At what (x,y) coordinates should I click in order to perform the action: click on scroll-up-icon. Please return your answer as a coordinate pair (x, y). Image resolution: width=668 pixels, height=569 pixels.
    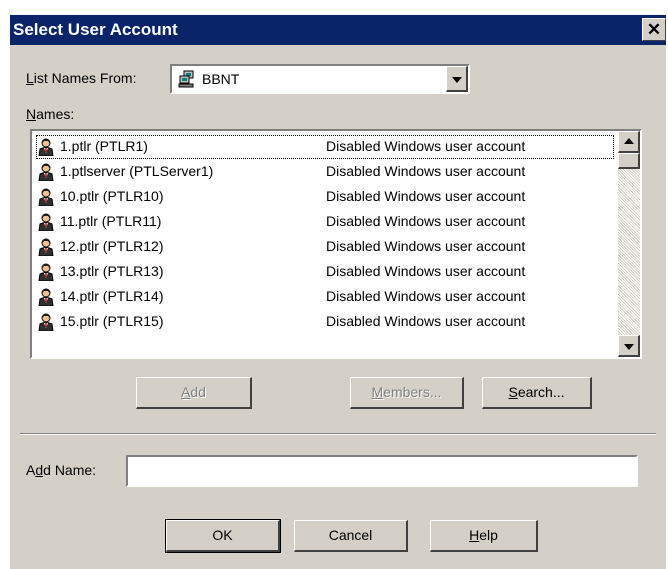
    Looking at the image, I should click on (628, 140).